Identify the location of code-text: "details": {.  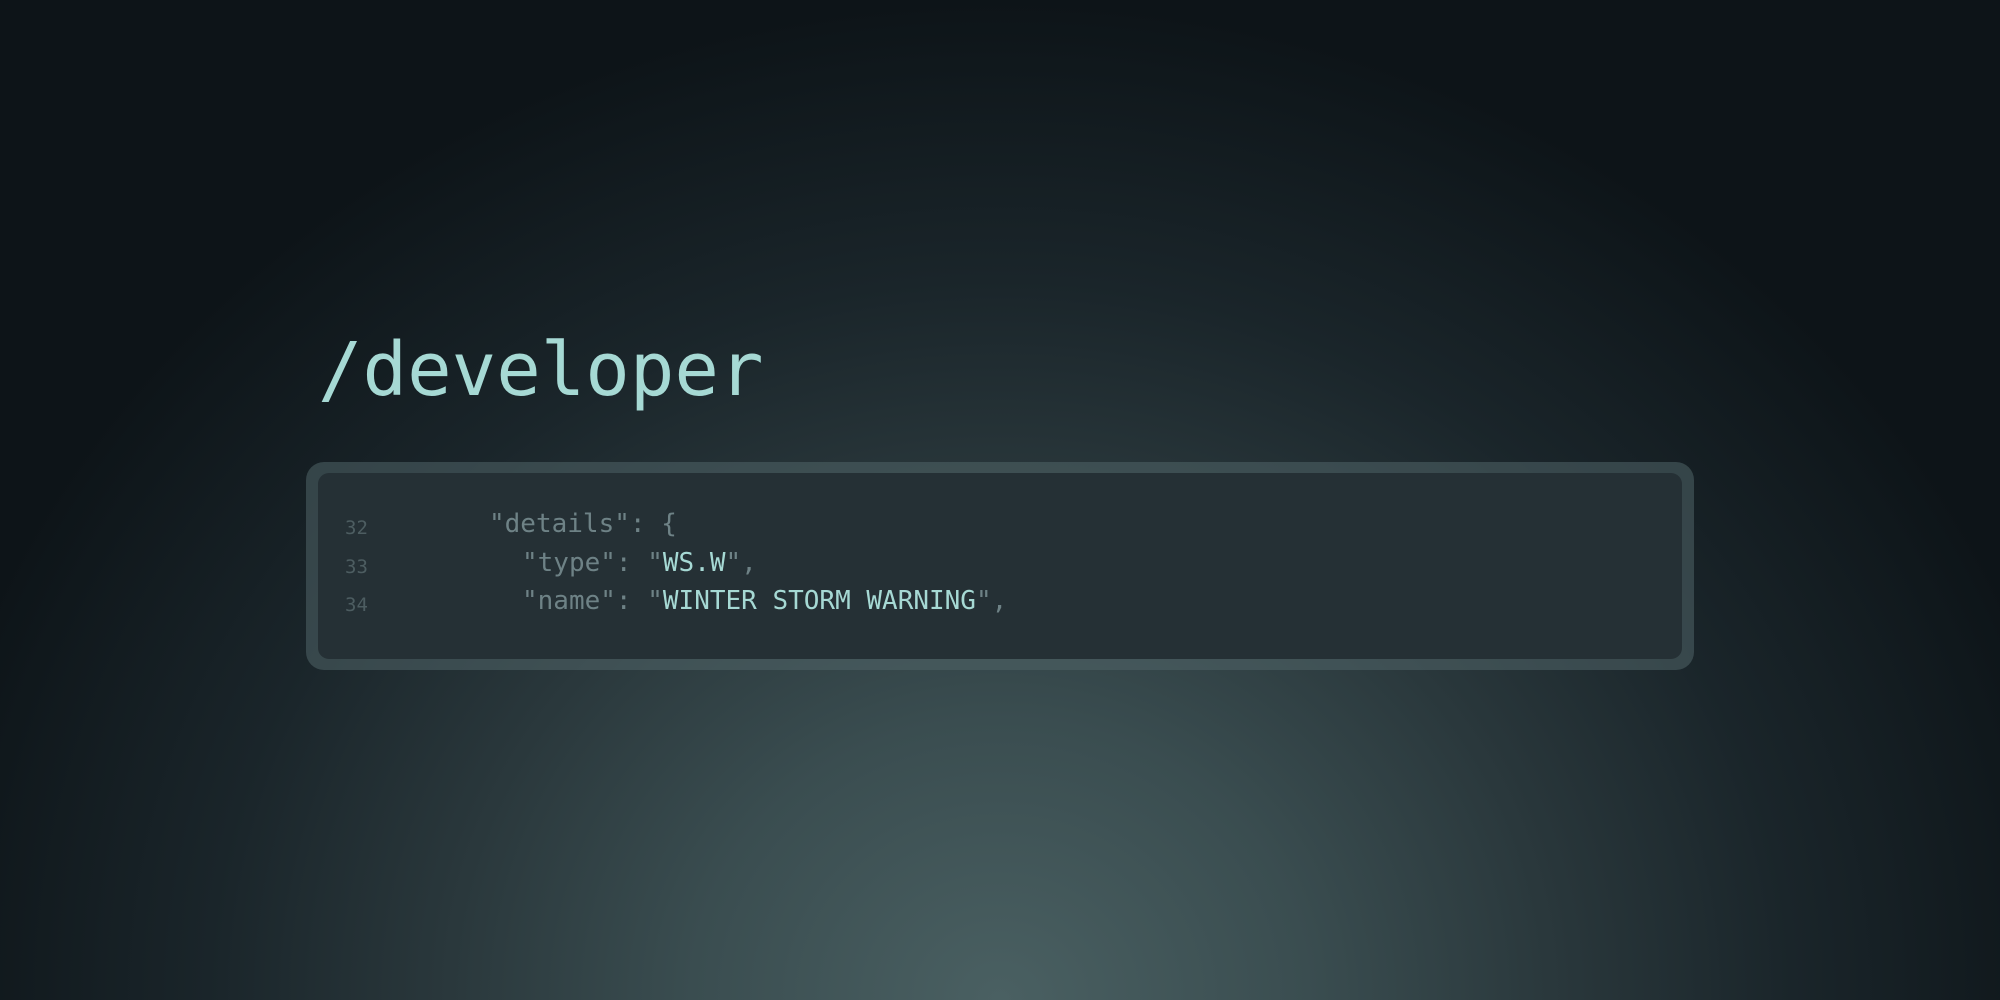
(583, 524).